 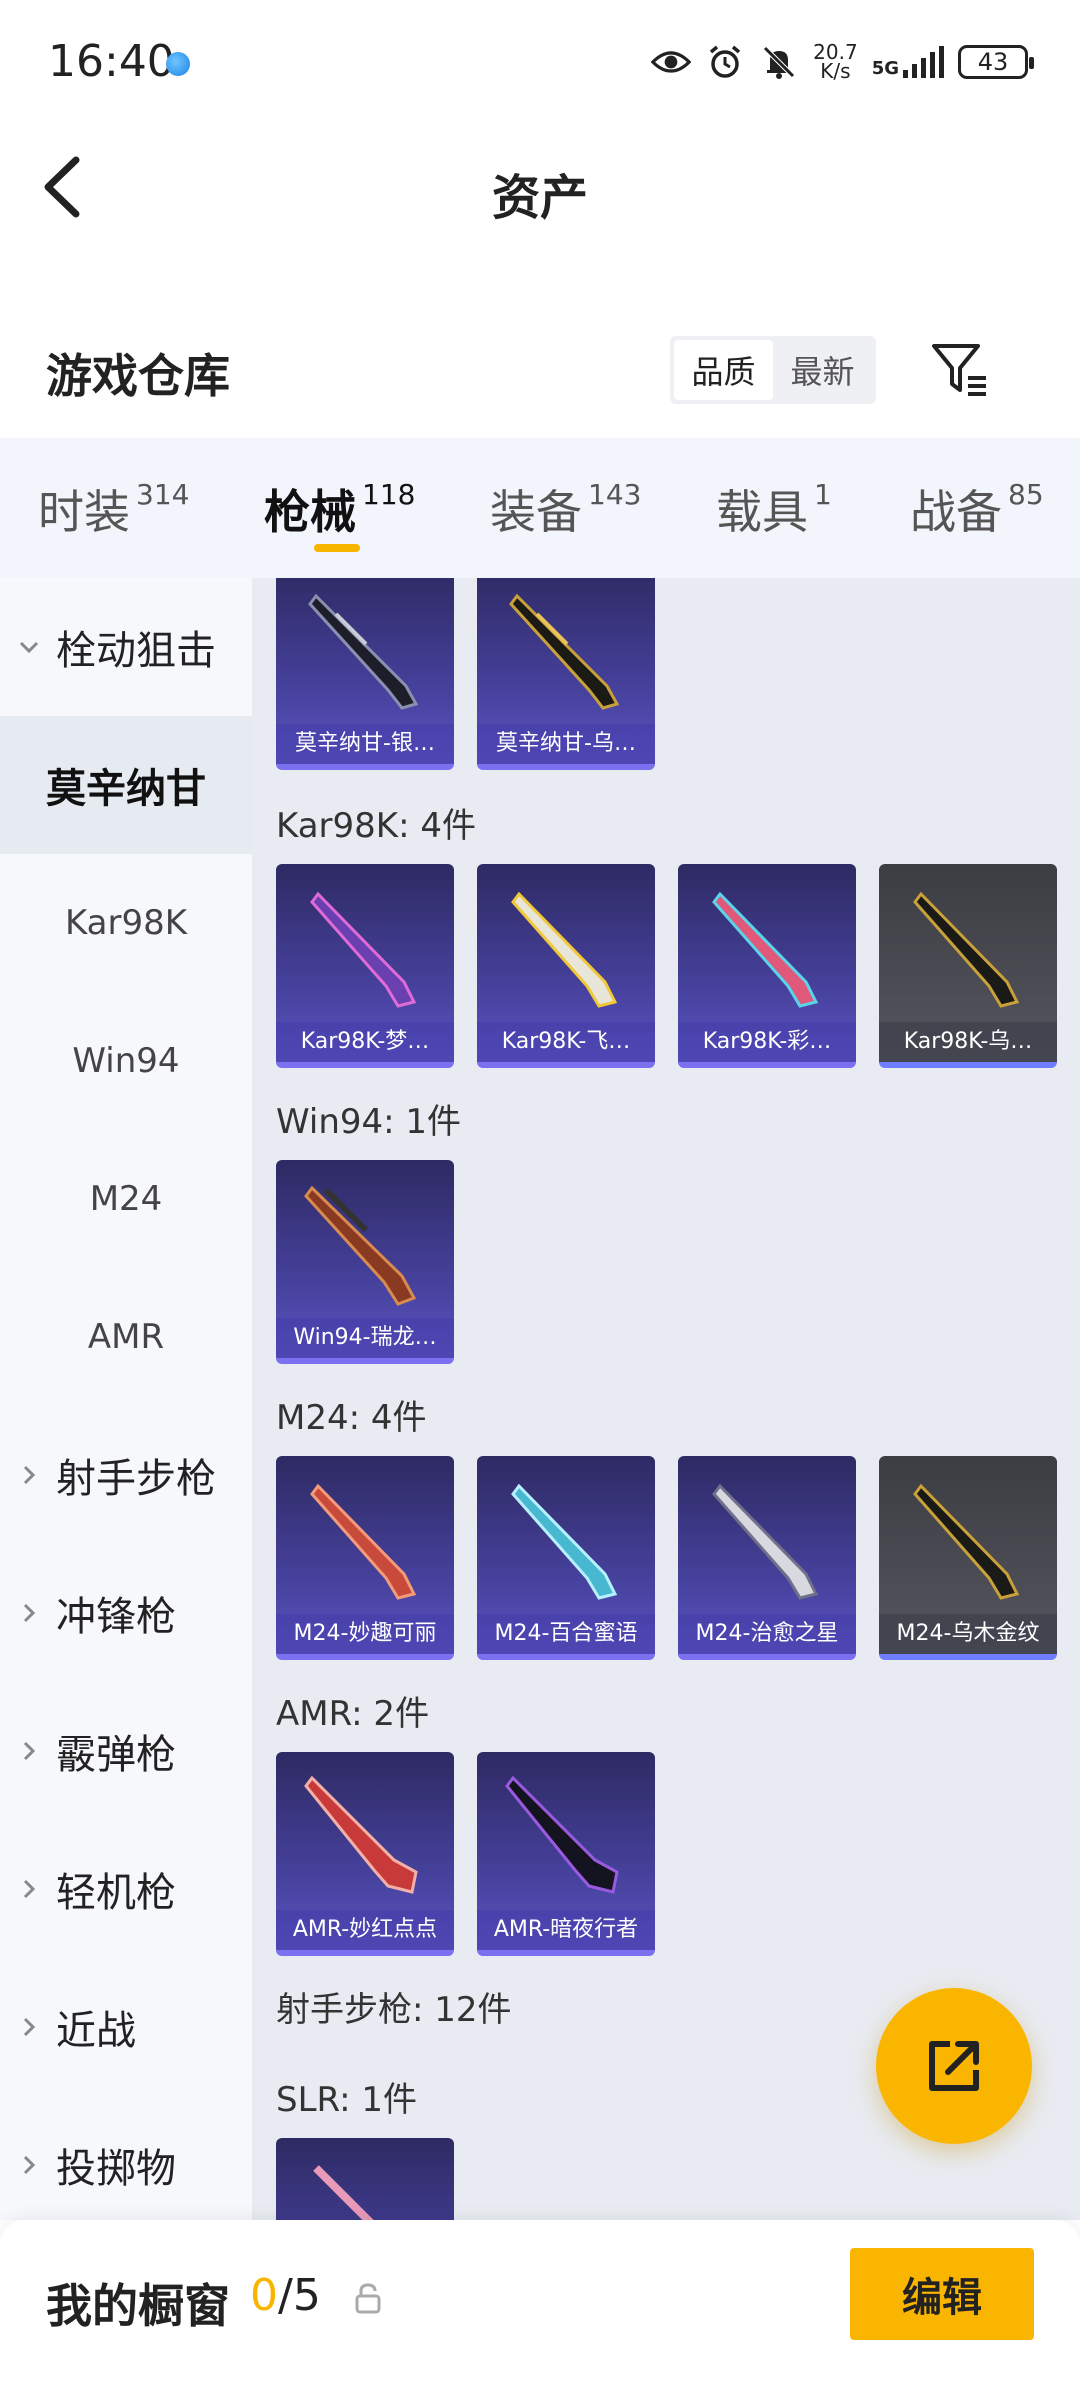 I want to click on showcase-used: 0, so click(x=264, y=2295).